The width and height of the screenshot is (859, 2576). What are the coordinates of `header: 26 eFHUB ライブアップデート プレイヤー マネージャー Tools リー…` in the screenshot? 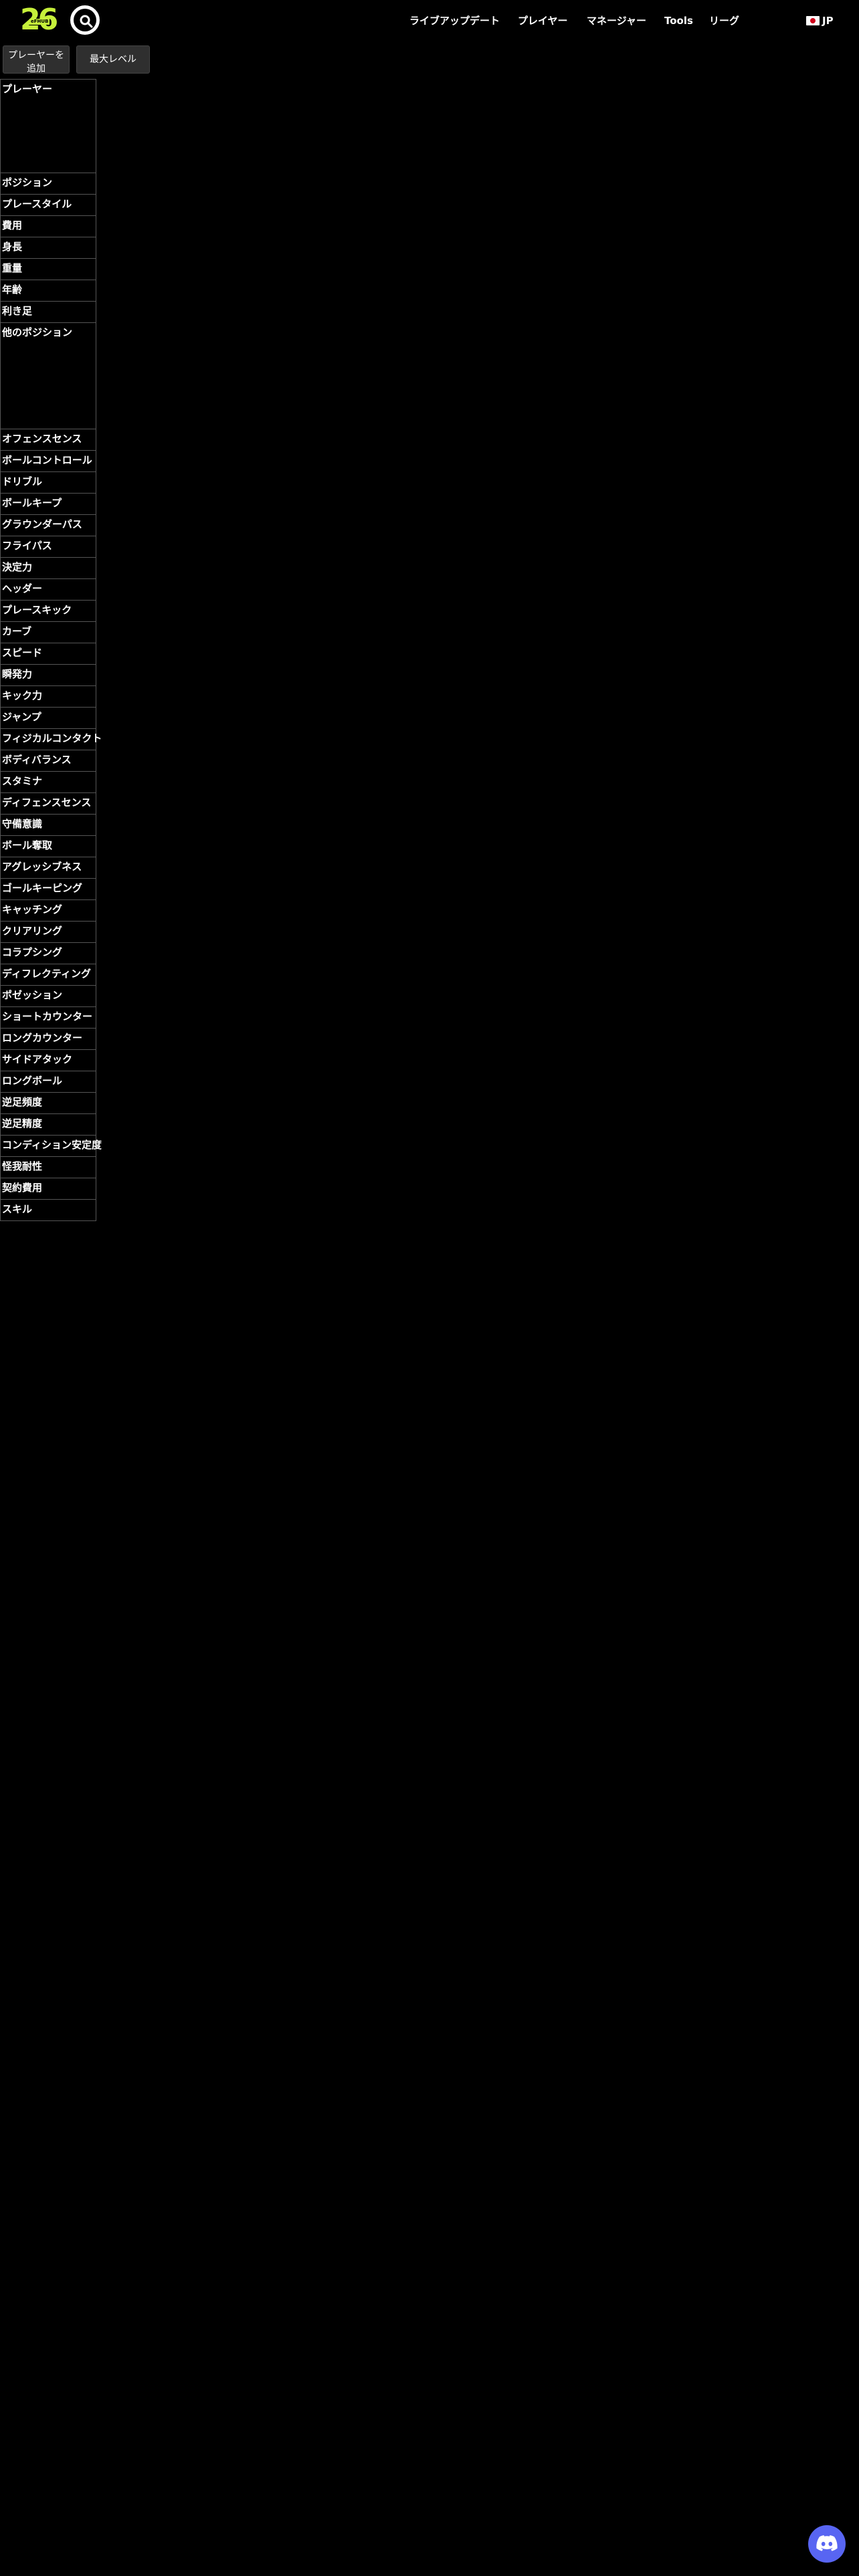 It's located at (429, 20).